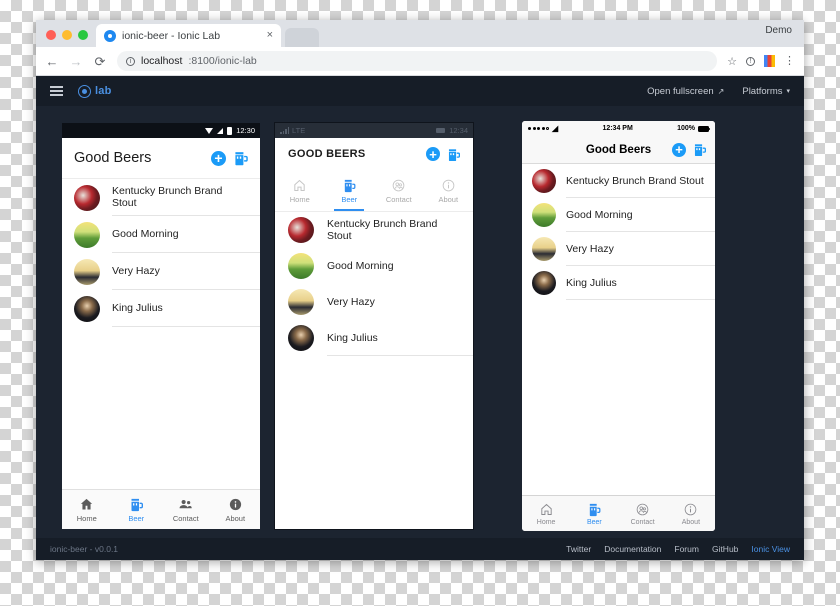 This screenshot has height=606, width=840. I want to click on footer-link-forum: Forum, so click(686, 549).